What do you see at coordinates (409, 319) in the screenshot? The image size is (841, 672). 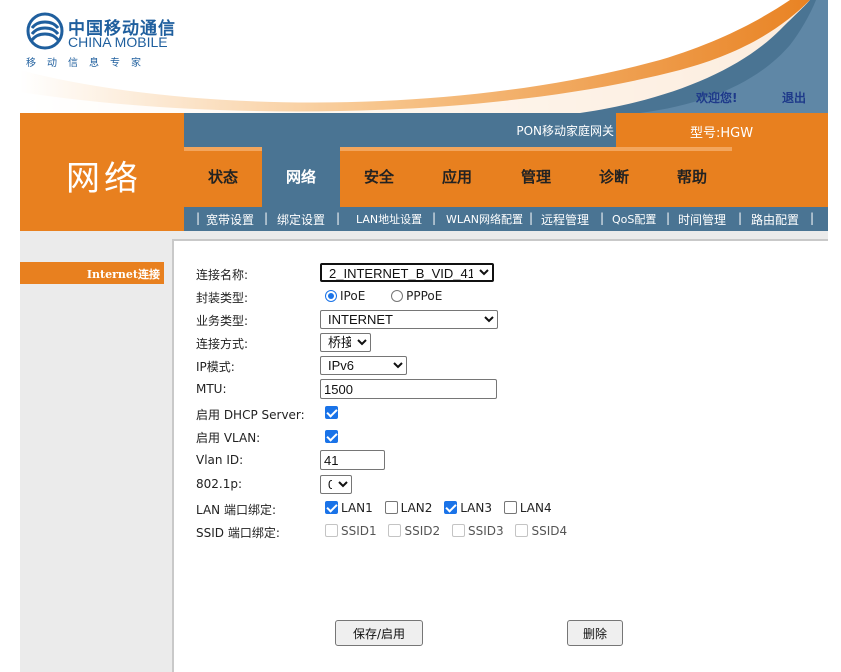 I see `service-type-select: INTERNET` at bounding box center [409, 319].